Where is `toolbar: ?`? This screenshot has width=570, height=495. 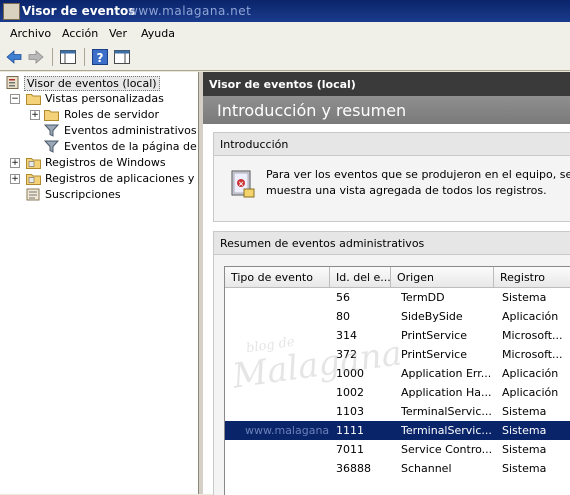 toolbar: ? is located at coordinates (285, 57).